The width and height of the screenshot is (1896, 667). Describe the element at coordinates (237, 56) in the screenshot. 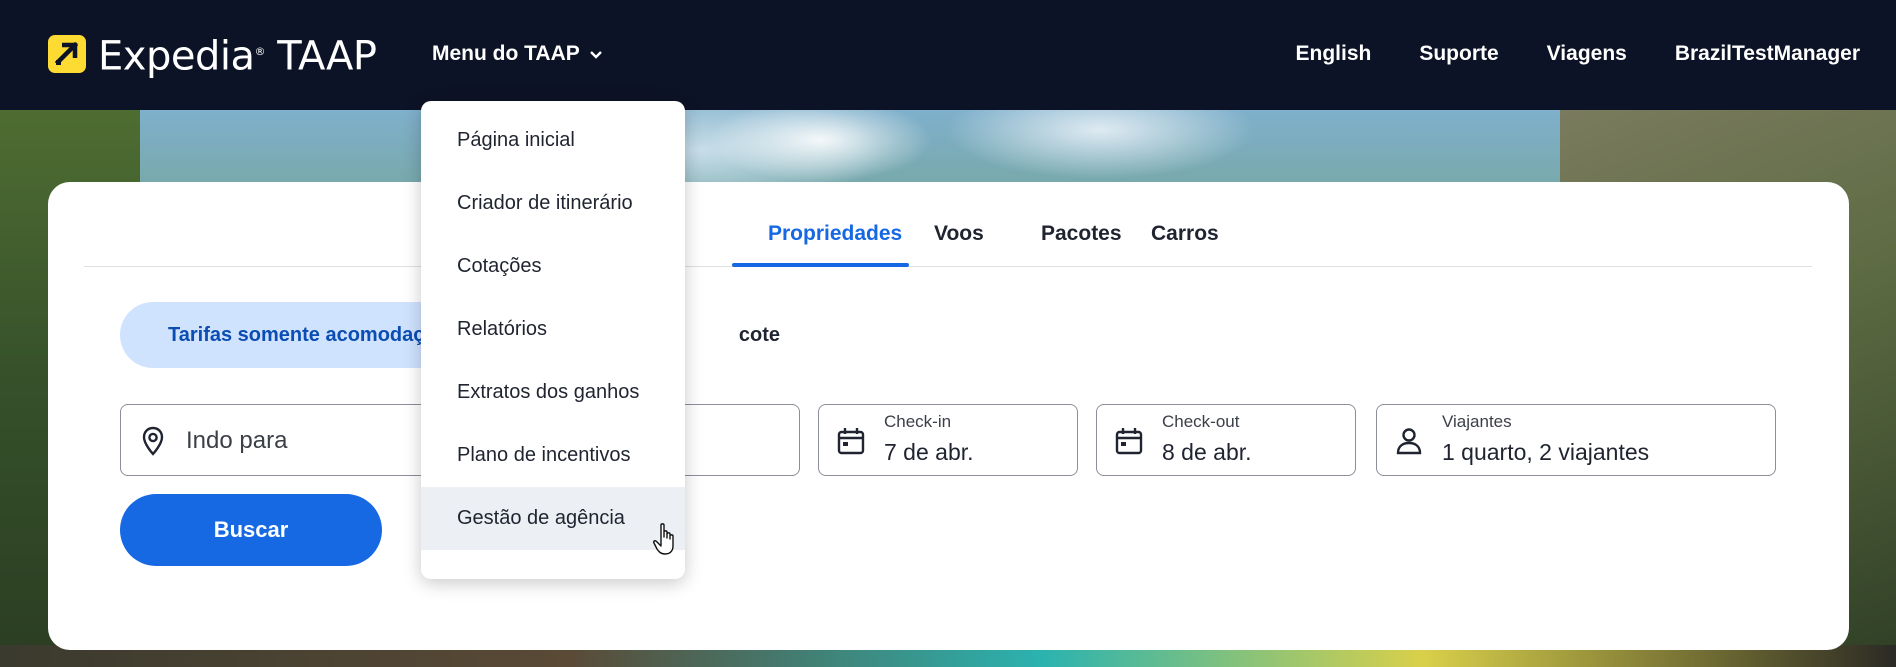

I see `logo-wordmark: Expedia® TAAP` at that location.